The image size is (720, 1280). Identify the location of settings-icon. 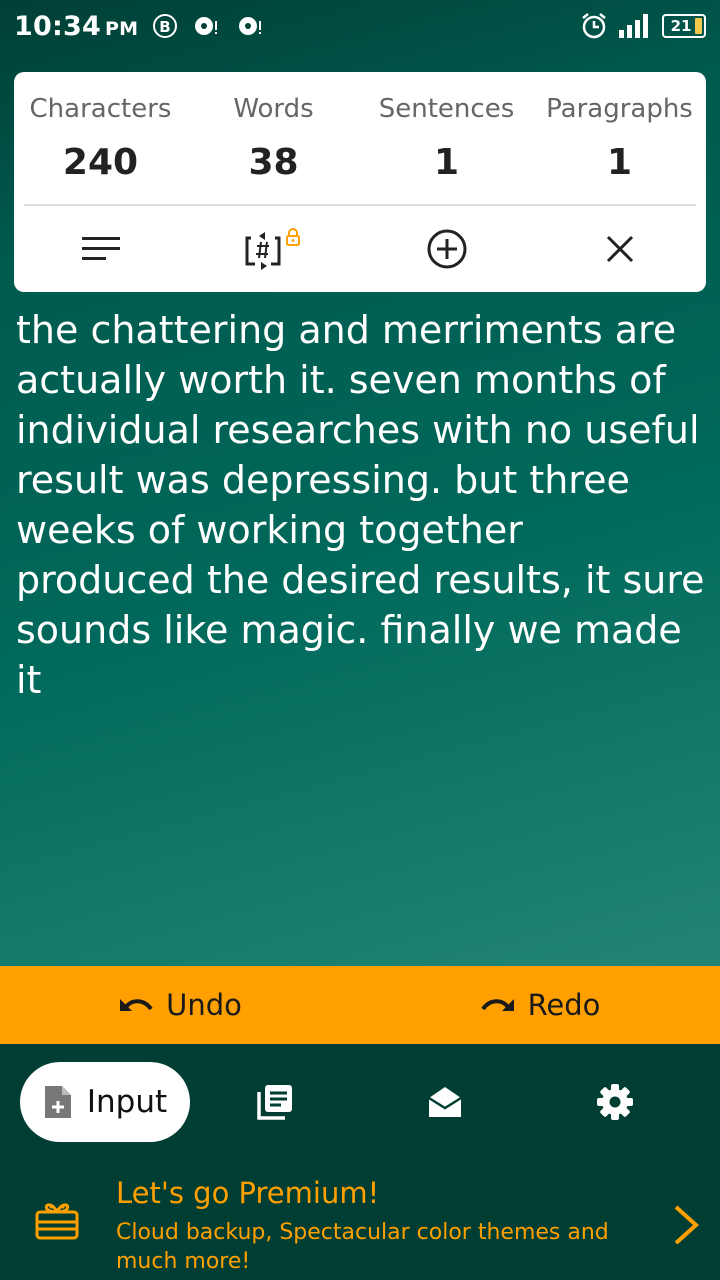
(615, 1102).